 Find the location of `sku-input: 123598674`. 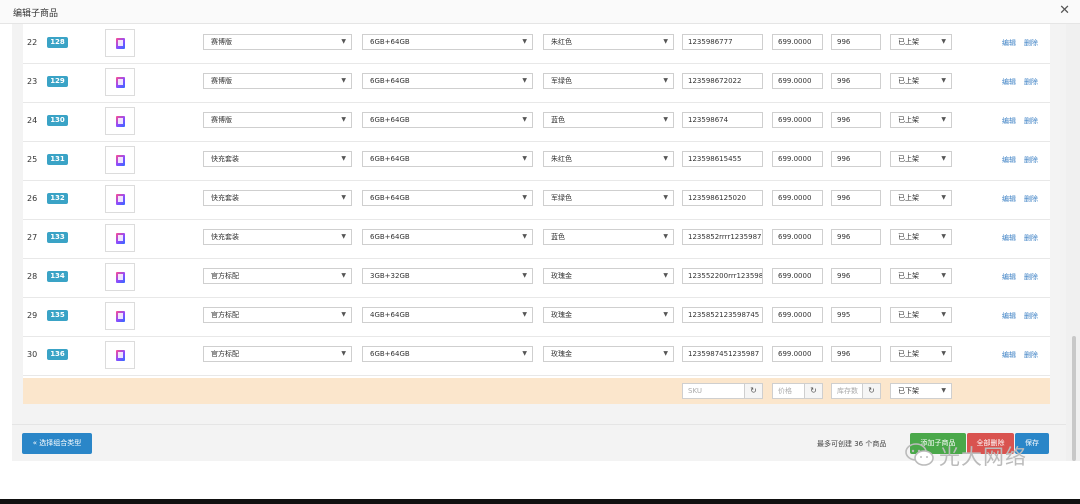

sku-input: 123598674 is located at coordinates (722, 120).